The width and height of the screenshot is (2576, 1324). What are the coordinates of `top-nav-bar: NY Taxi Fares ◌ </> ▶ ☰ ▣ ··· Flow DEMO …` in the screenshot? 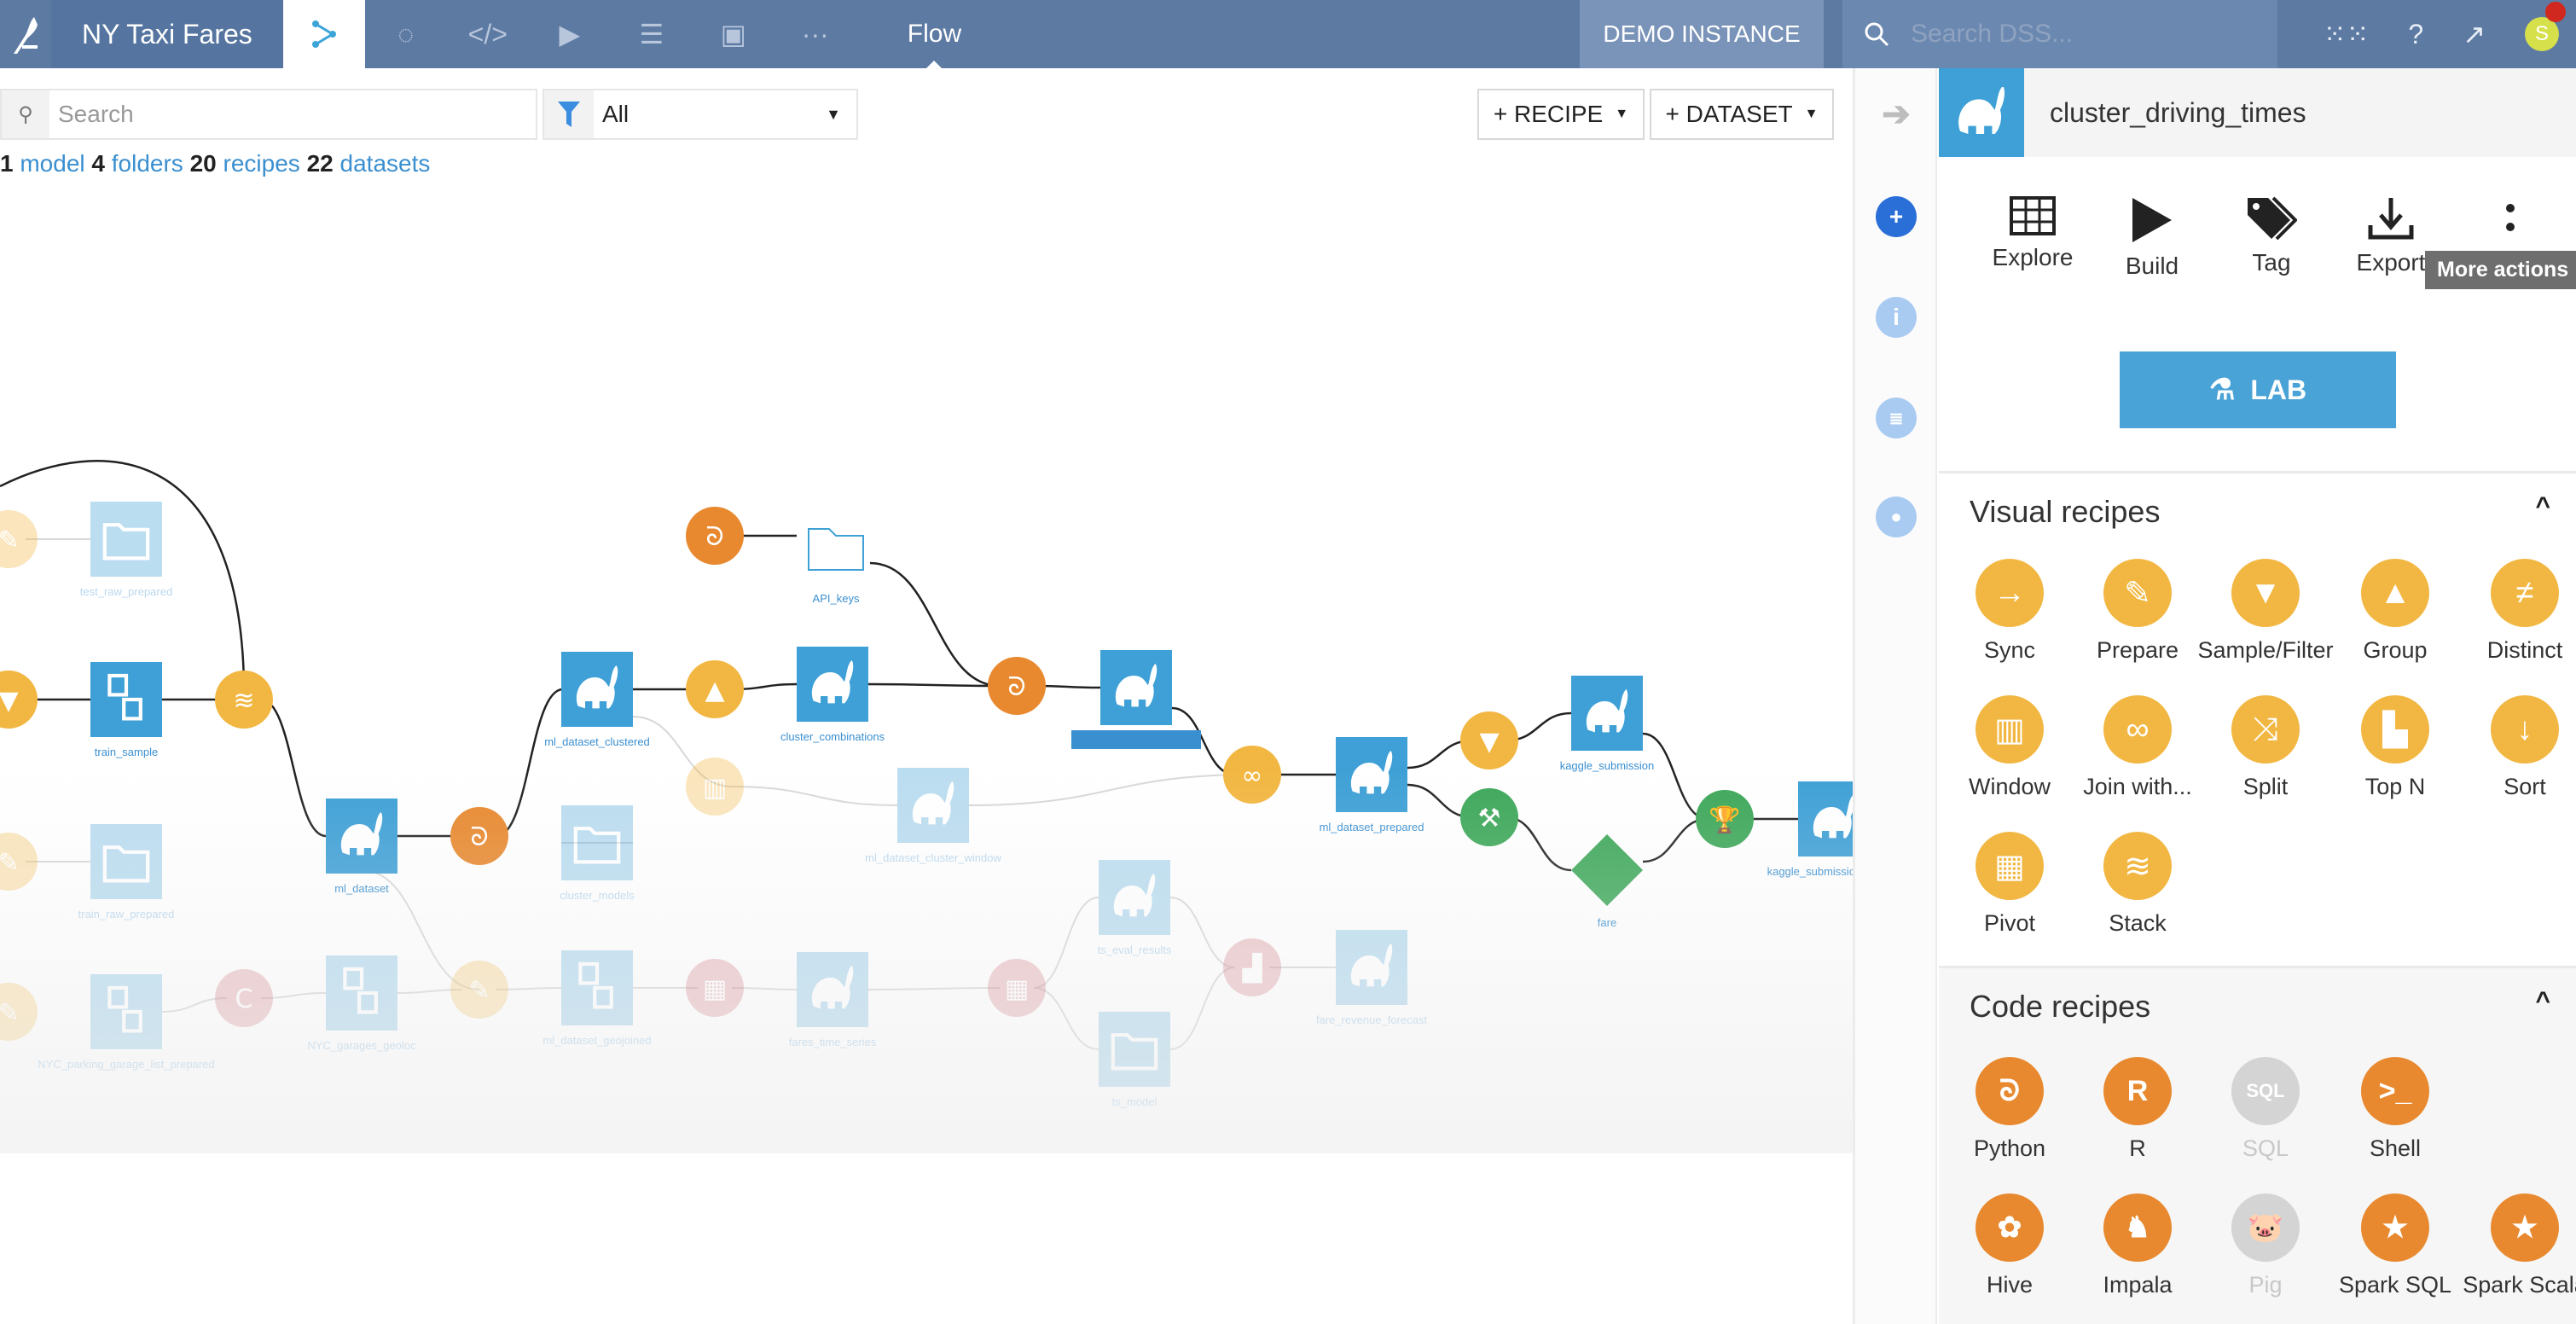 It's located at (1288, 34).